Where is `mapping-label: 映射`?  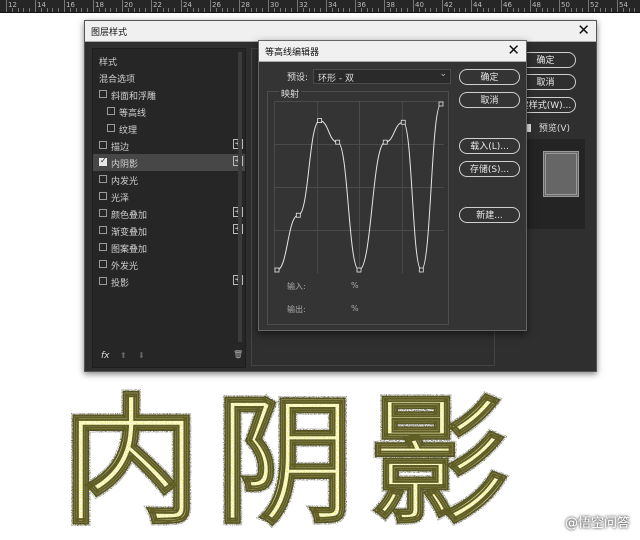
mapping-label: 映射 is located at coordinates (290, 93).